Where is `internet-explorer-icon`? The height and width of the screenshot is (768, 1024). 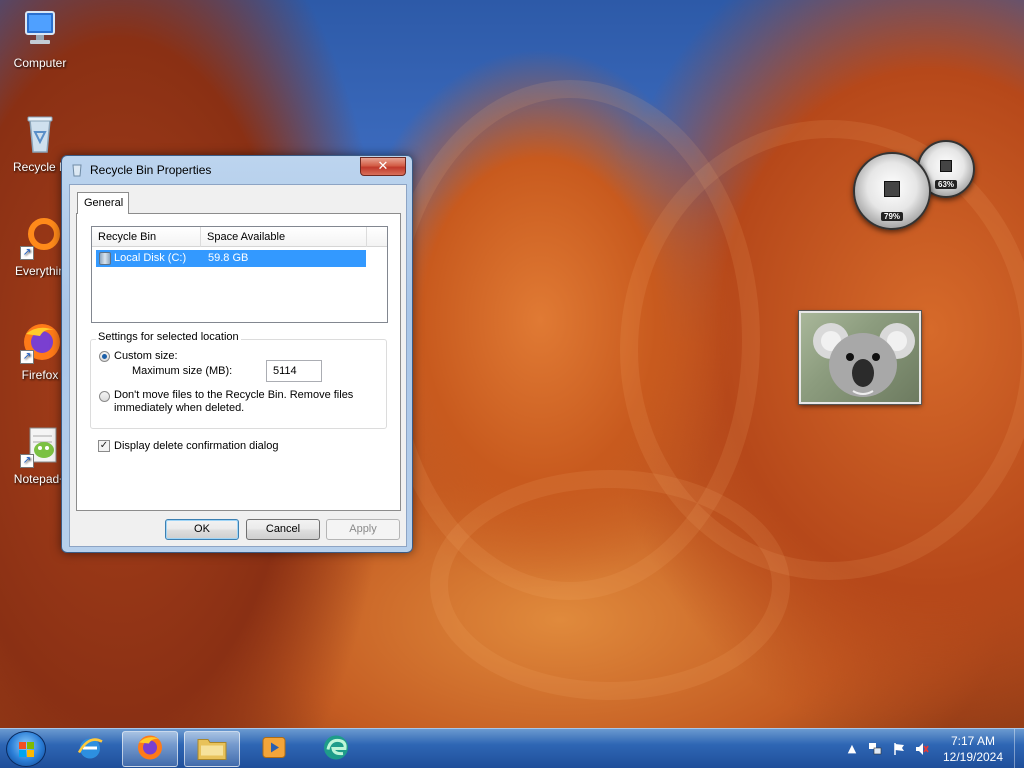
internet-explorer-icon is located at coordinates (90, 749).